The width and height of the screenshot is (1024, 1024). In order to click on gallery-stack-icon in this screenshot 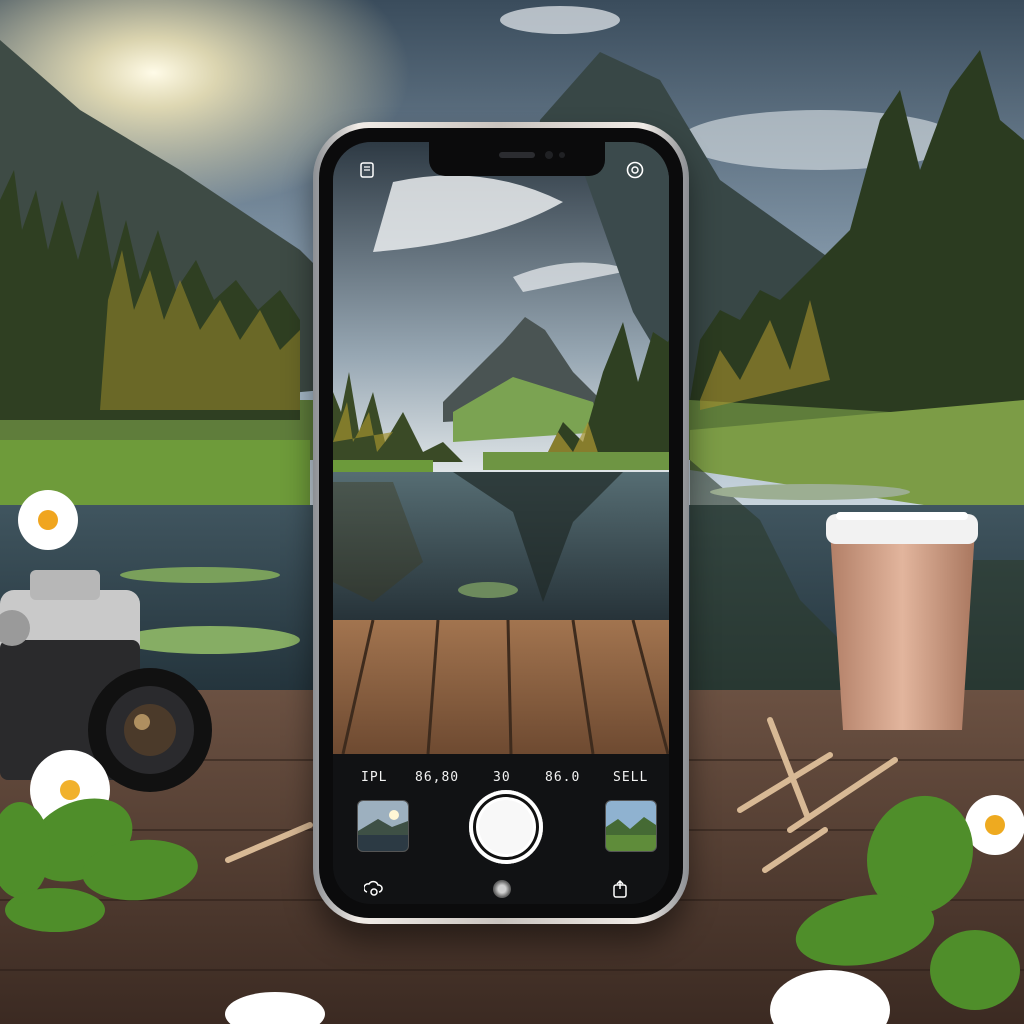, I will do `click(374, 889)`.